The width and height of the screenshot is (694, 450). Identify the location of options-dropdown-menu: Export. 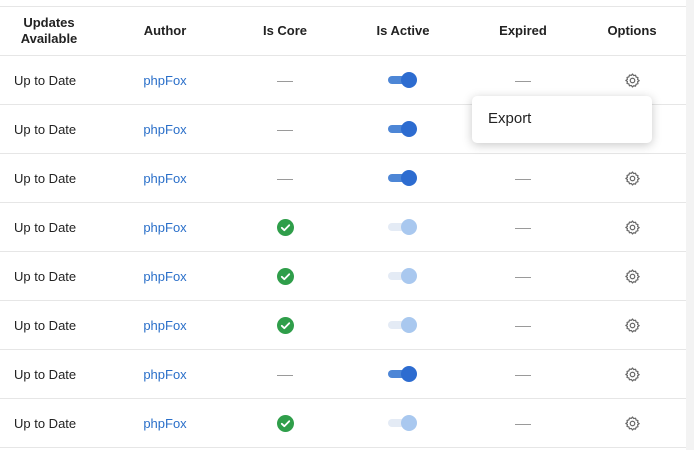
(562, 119).